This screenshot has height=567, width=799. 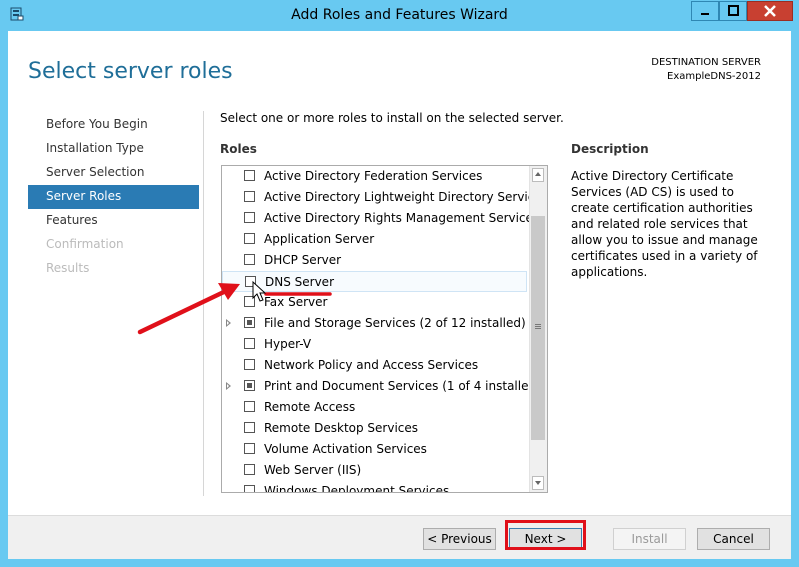 I want to click on page-title: Select server roles, so click(x=130, y=71).